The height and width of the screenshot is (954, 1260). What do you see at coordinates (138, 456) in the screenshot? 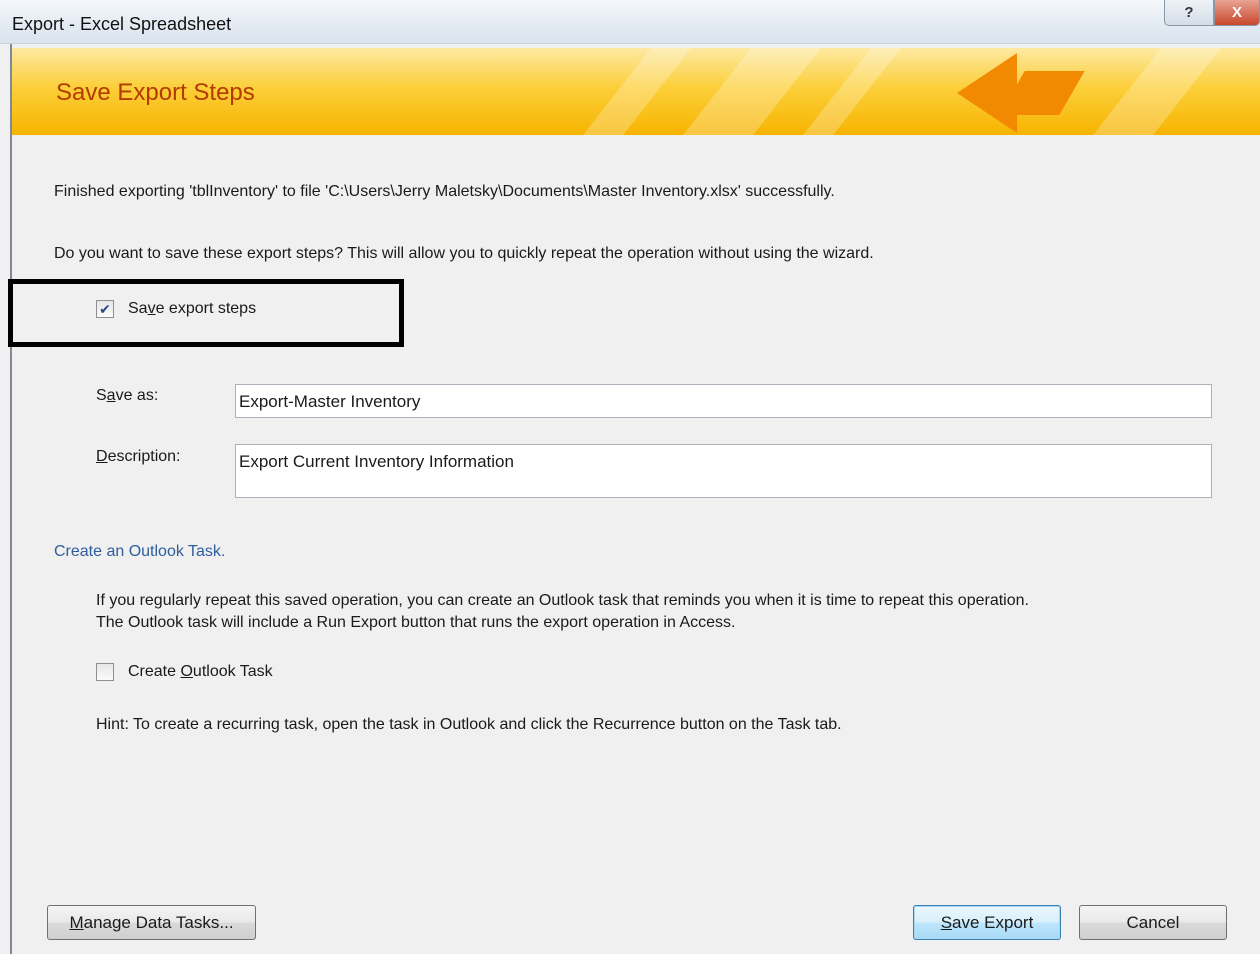
I see `description-label: Description:` at bounding box center [138, 456].